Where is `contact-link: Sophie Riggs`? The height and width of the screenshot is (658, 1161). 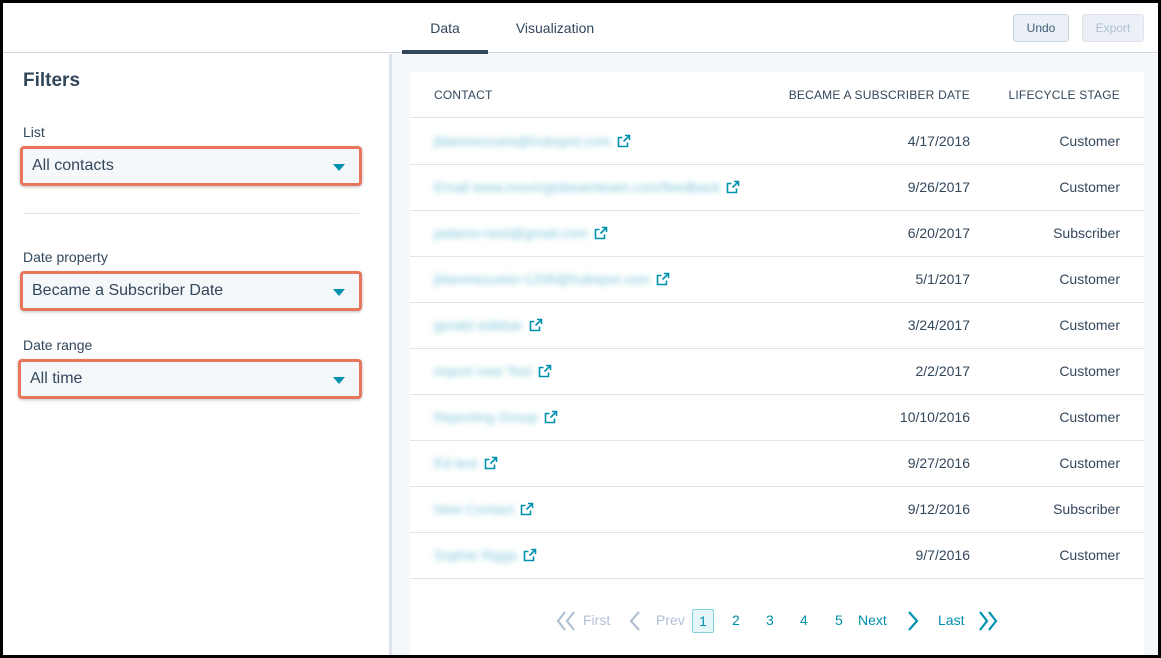 contact-link: Sophie Riggs is located at coordinates (485, 555).